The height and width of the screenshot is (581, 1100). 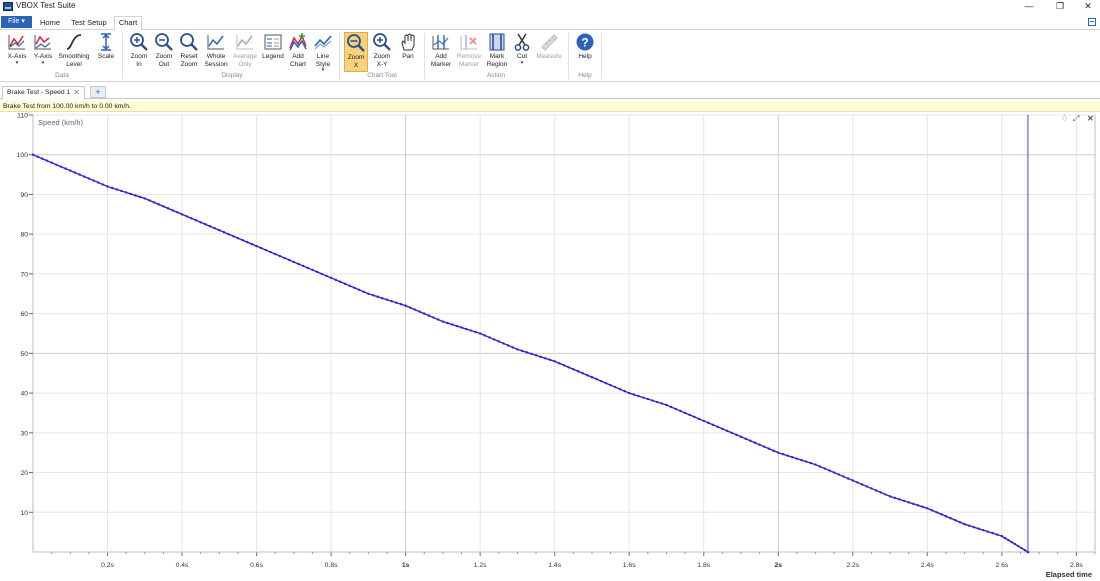 I want to click on add-chart-button: Add Chart, so click(x=298, y=52).